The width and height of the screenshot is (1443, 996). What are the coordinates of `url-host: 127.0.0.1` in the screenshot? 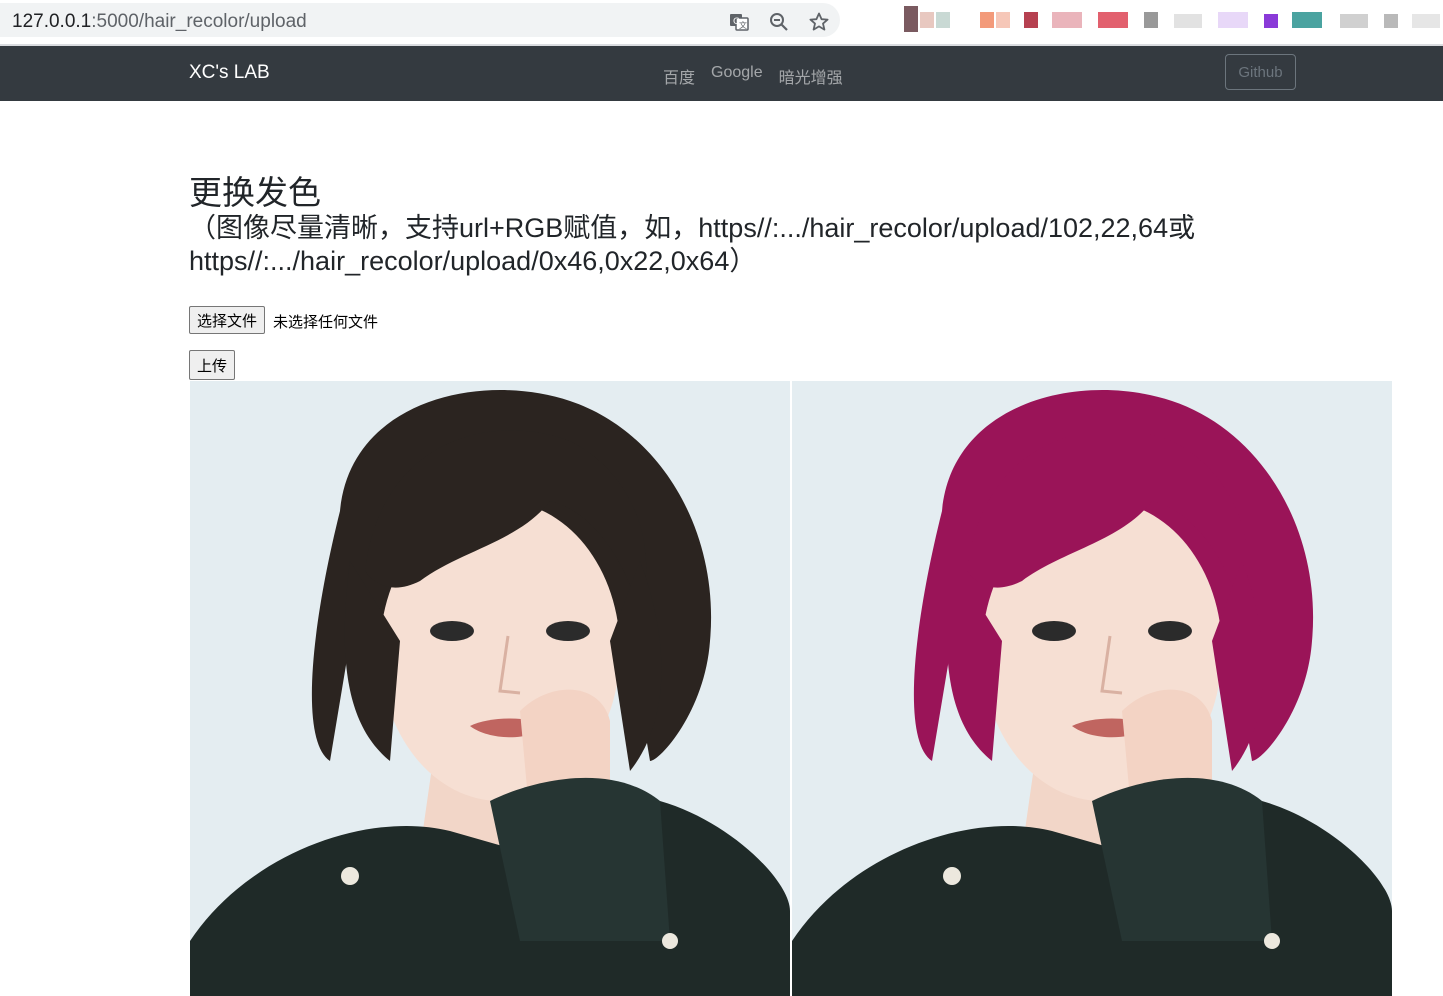 It's located at (52, 21).